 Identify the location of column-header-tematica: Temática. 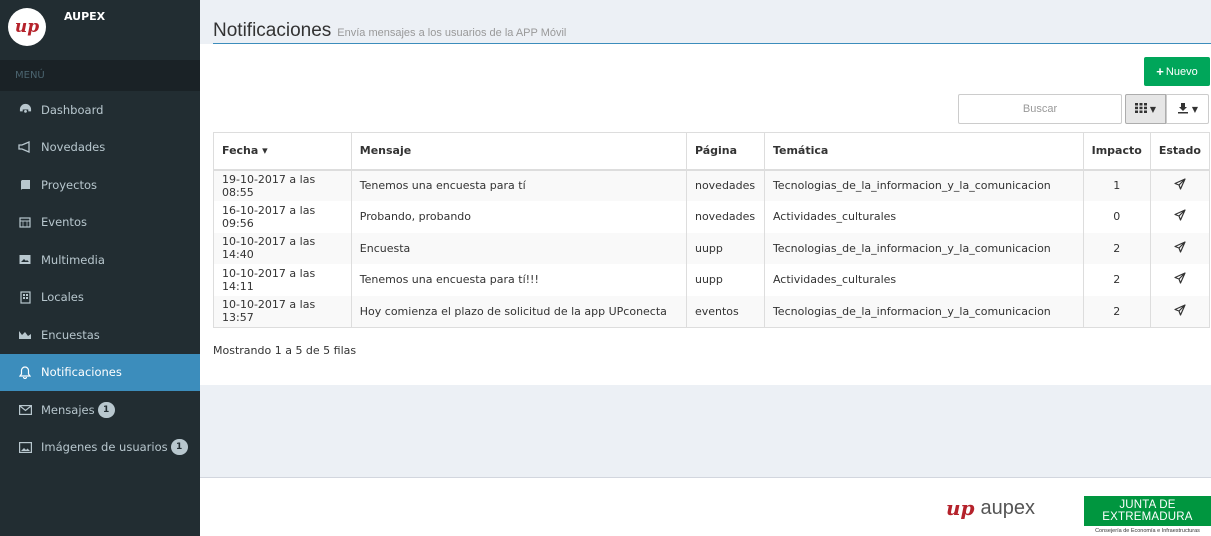
(924, 151).